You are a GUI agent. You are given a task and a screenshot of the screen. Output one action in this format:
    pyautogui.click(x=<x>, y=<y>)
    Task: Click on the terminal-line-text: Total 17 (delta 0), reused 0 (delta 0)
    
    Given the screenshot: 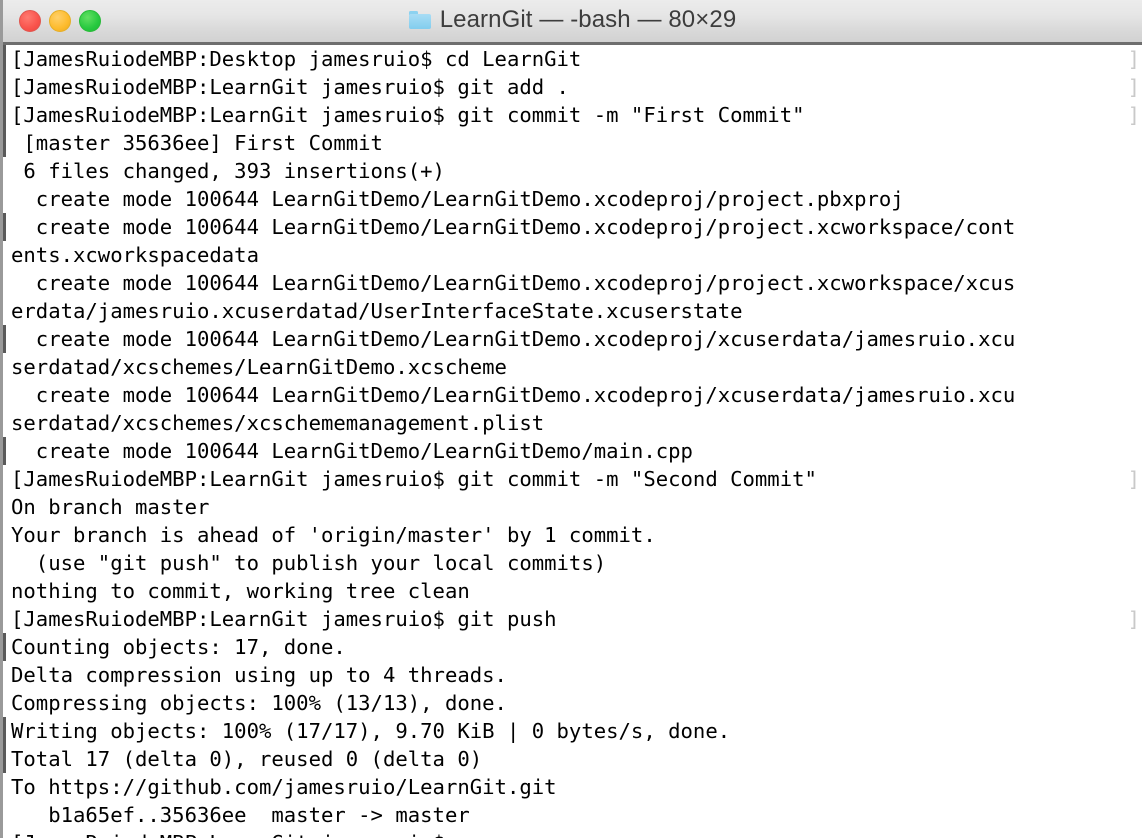 What is the action you would take?
    pyautogui.click(x=247, y=759)
    